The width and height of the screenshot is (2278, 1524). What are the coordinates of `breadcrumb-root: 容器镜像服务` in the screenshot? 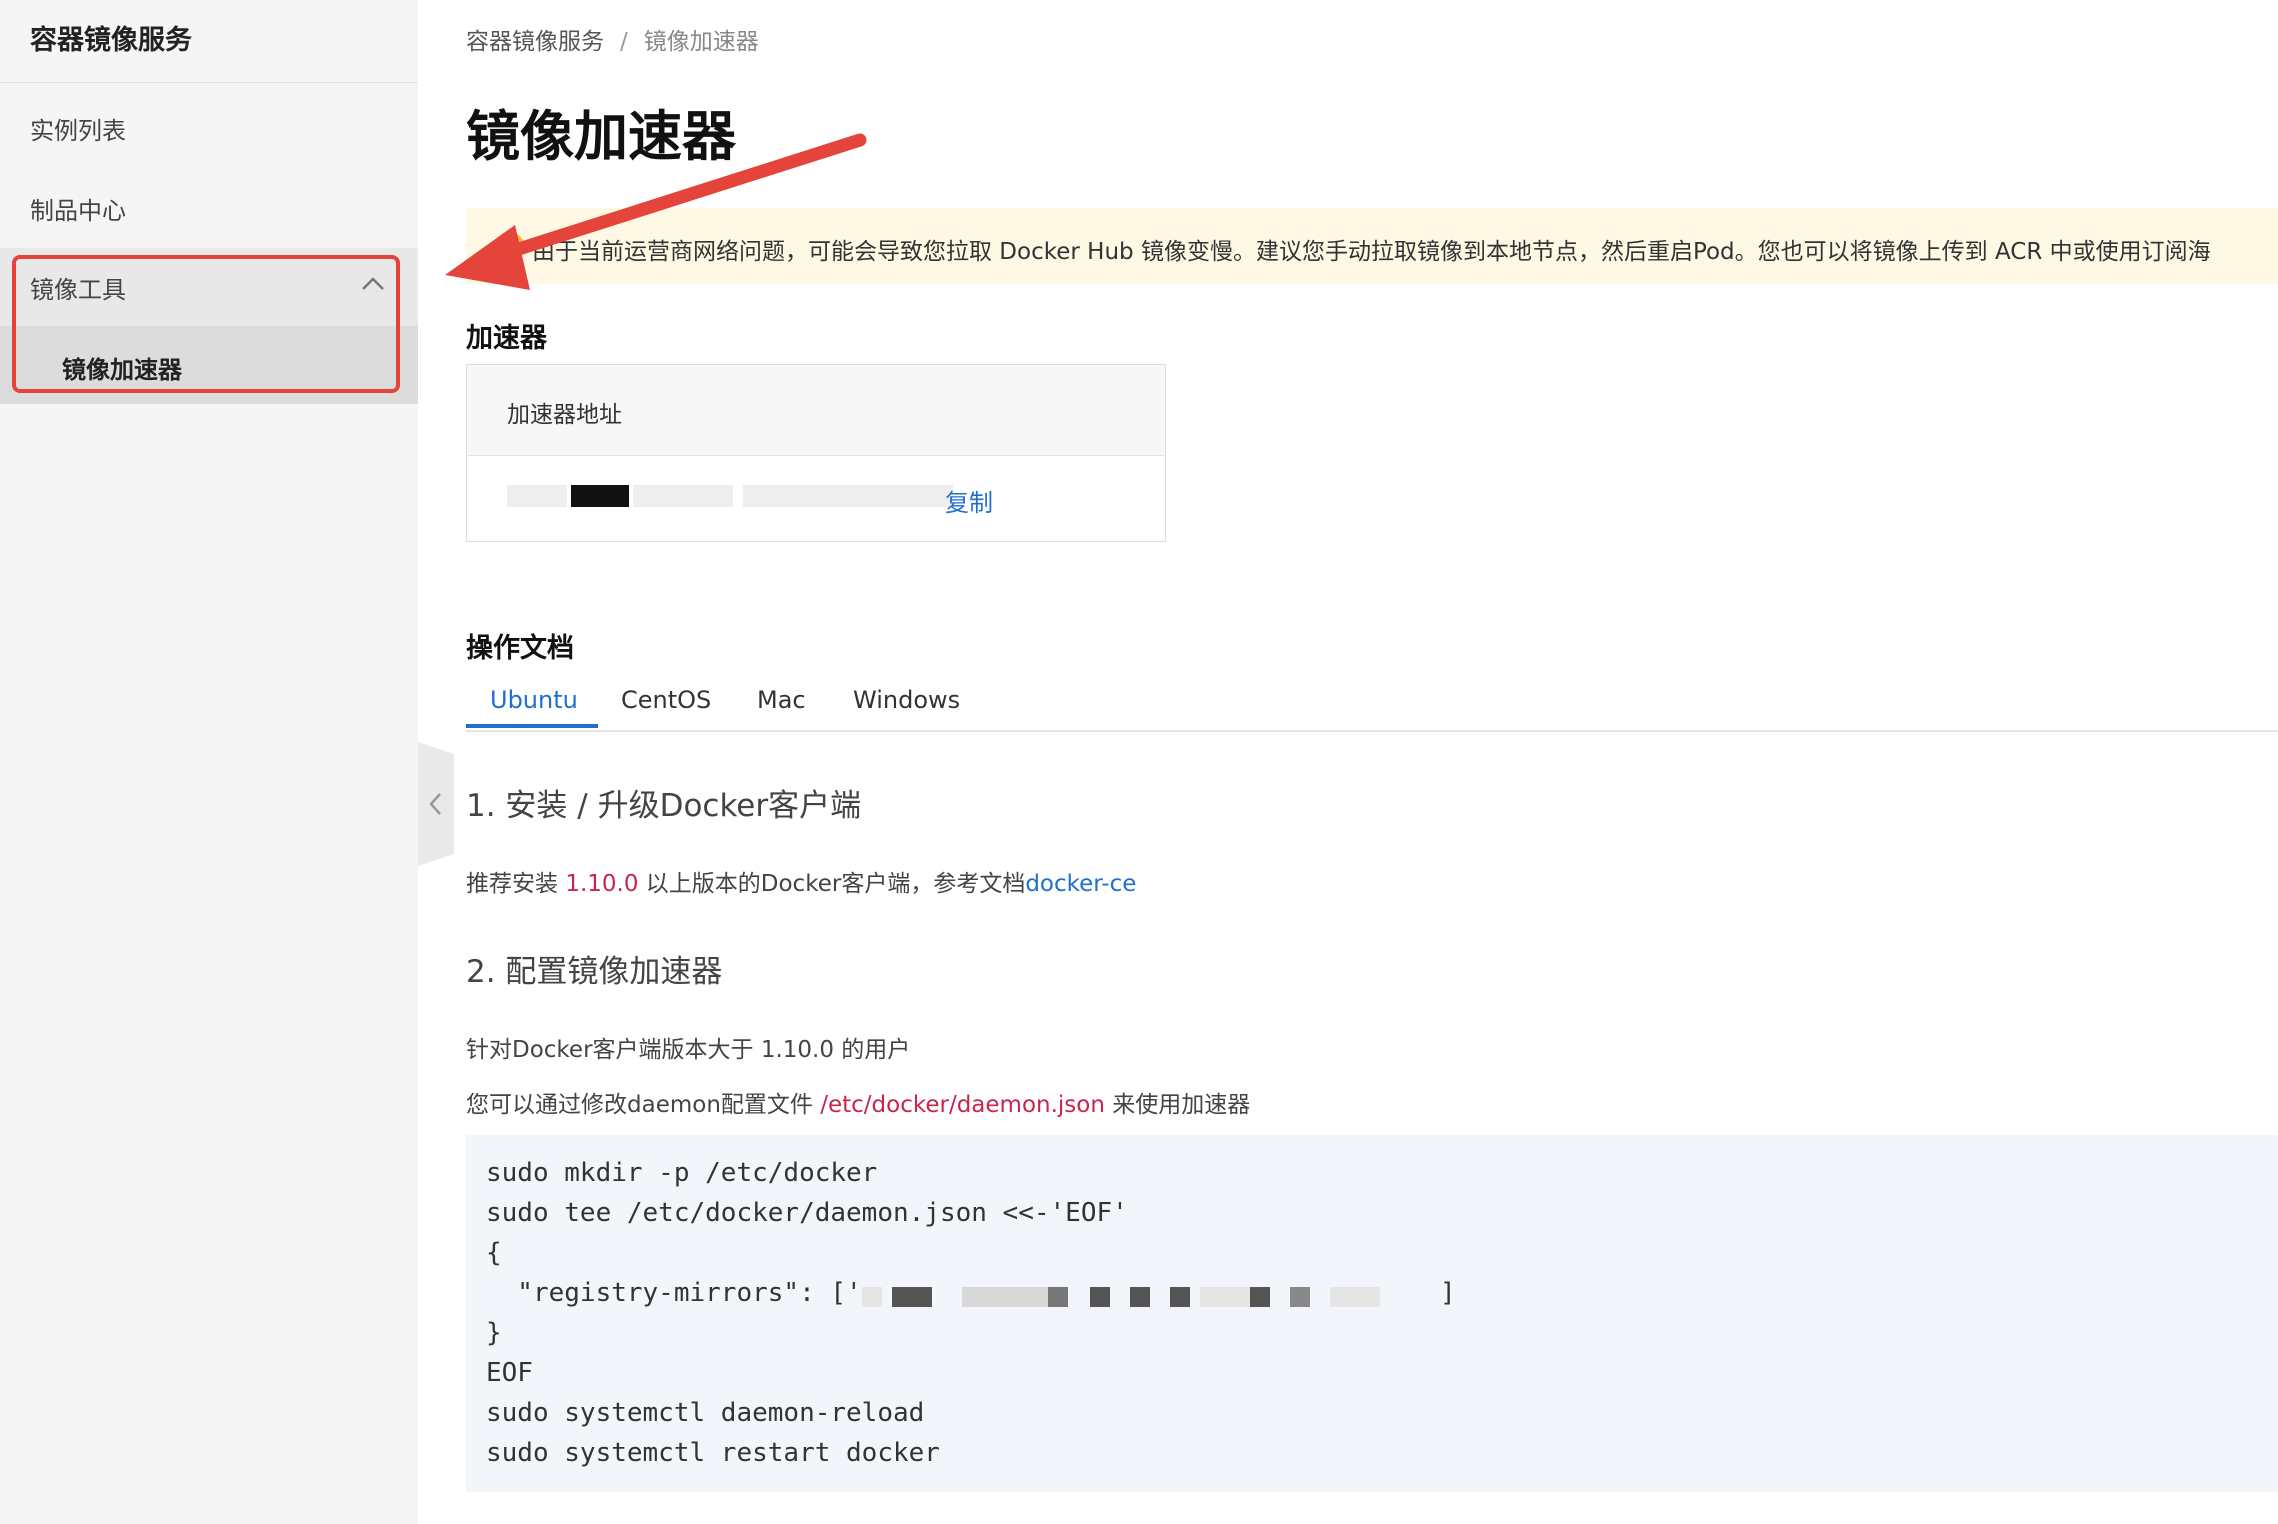 It's located at (535, 42).